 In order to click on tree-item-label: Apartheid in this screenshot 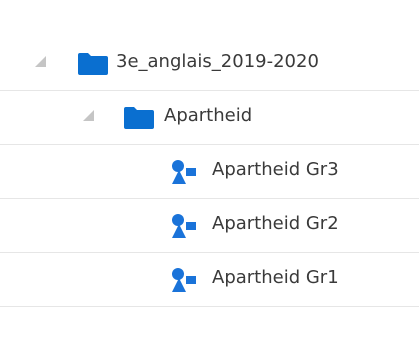, I will do `click(208, 116)`.